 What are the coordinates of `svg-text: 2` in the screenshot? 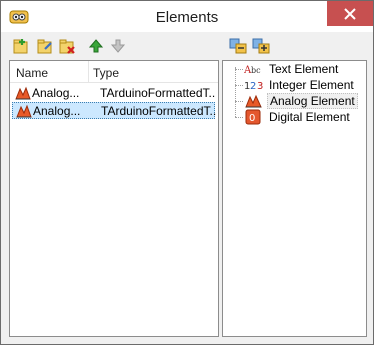 It's located at (253, 86).